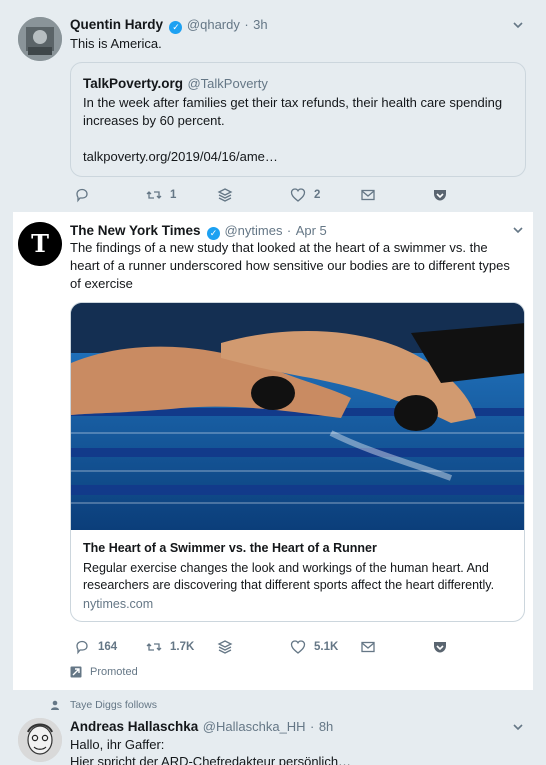  Describe the element at coordinates (55, 705) in the screenshot. I see `person-icon` at that location.